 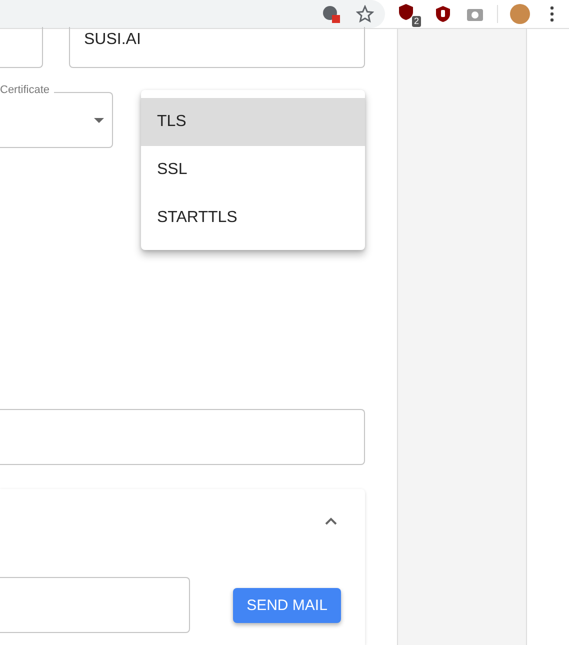 I want to click on extension-badge: 2, so click(x=416, y=21).